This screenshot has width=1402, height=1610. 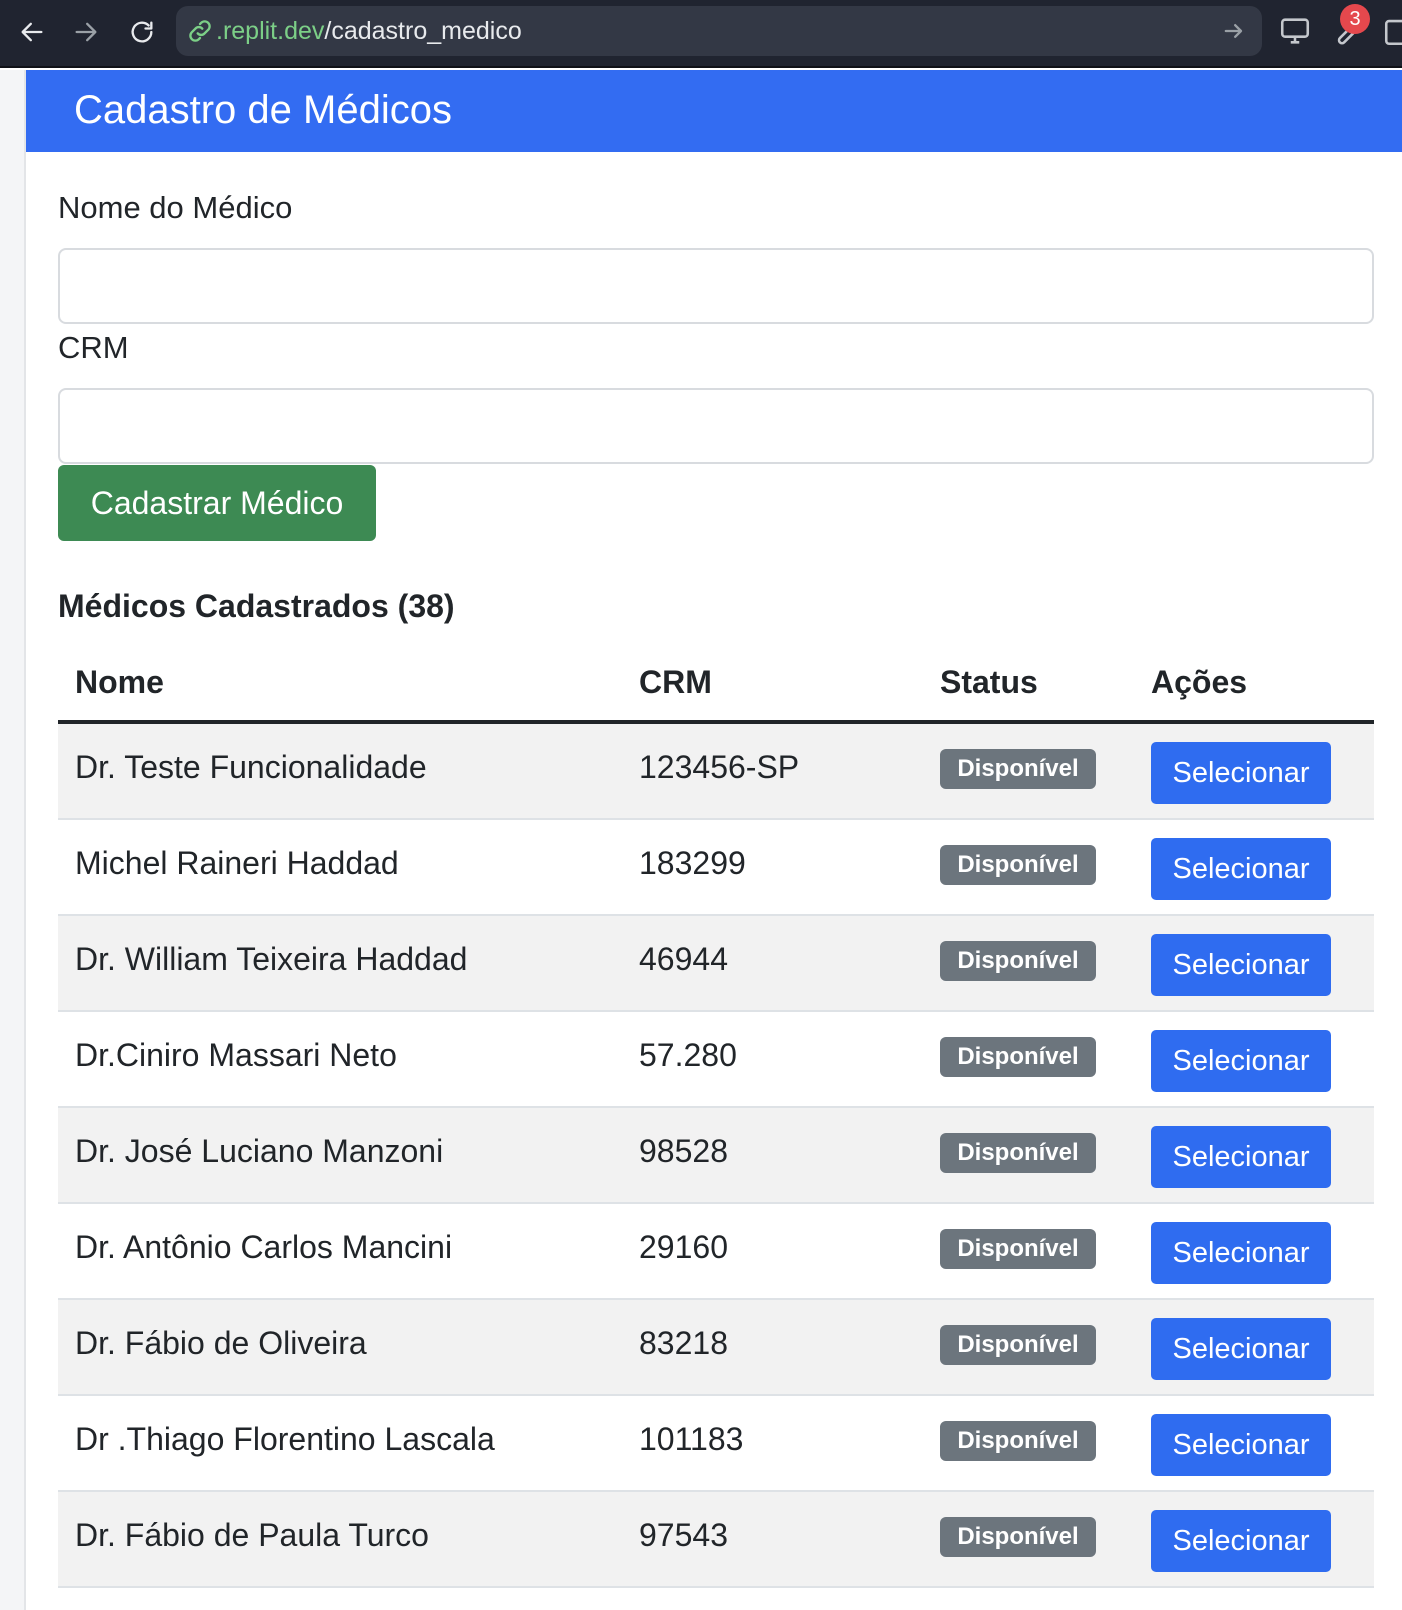 What do you see at coordinates (683, 1247) in the screenshot?
I see `doctor-crm: 29160` at bounding box center [683, 1247].